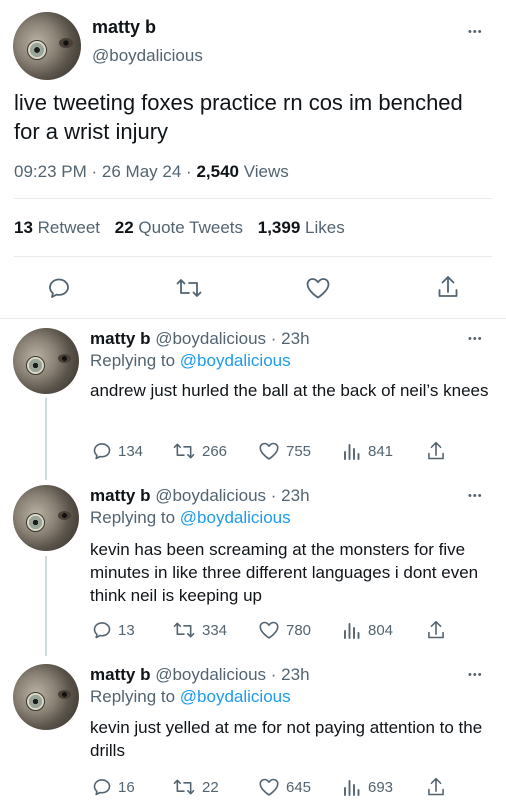 This screenshot has height=810, width=506. I want to click on view-count: 693, so click(381, 787).